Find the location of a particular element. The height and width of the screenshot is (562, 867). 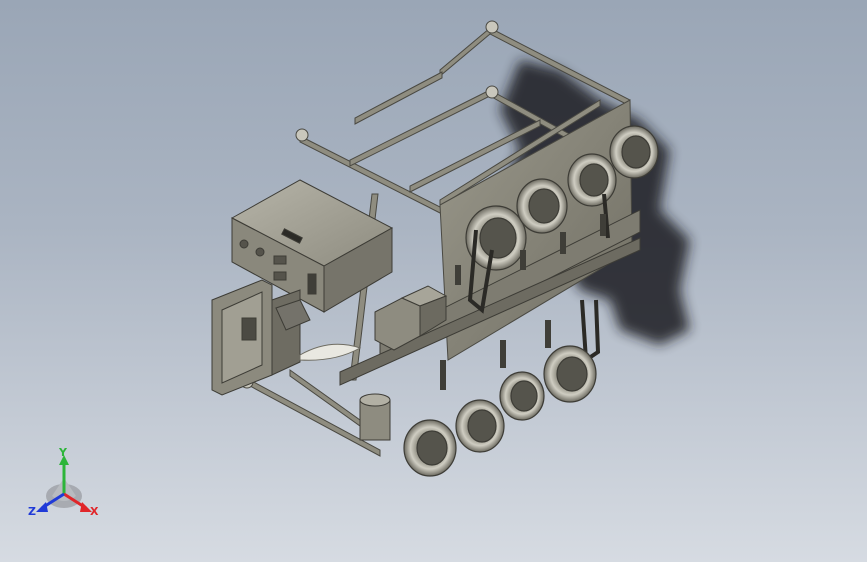

white-guide-part is located at coordinates (330, 352).